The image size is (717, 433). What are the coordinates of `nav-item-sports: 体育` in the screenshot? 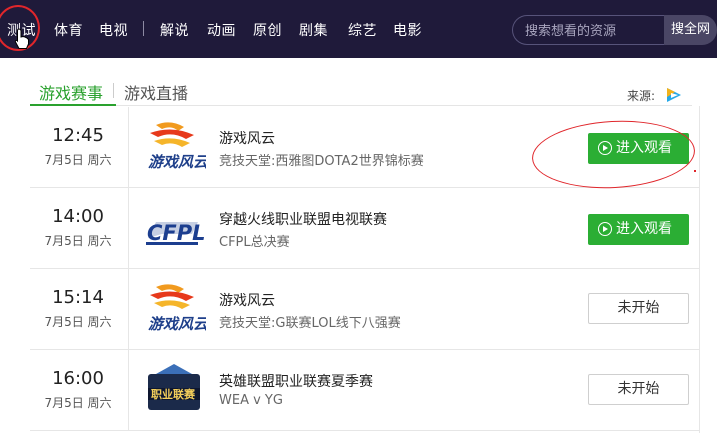 It's located at (68, 30).